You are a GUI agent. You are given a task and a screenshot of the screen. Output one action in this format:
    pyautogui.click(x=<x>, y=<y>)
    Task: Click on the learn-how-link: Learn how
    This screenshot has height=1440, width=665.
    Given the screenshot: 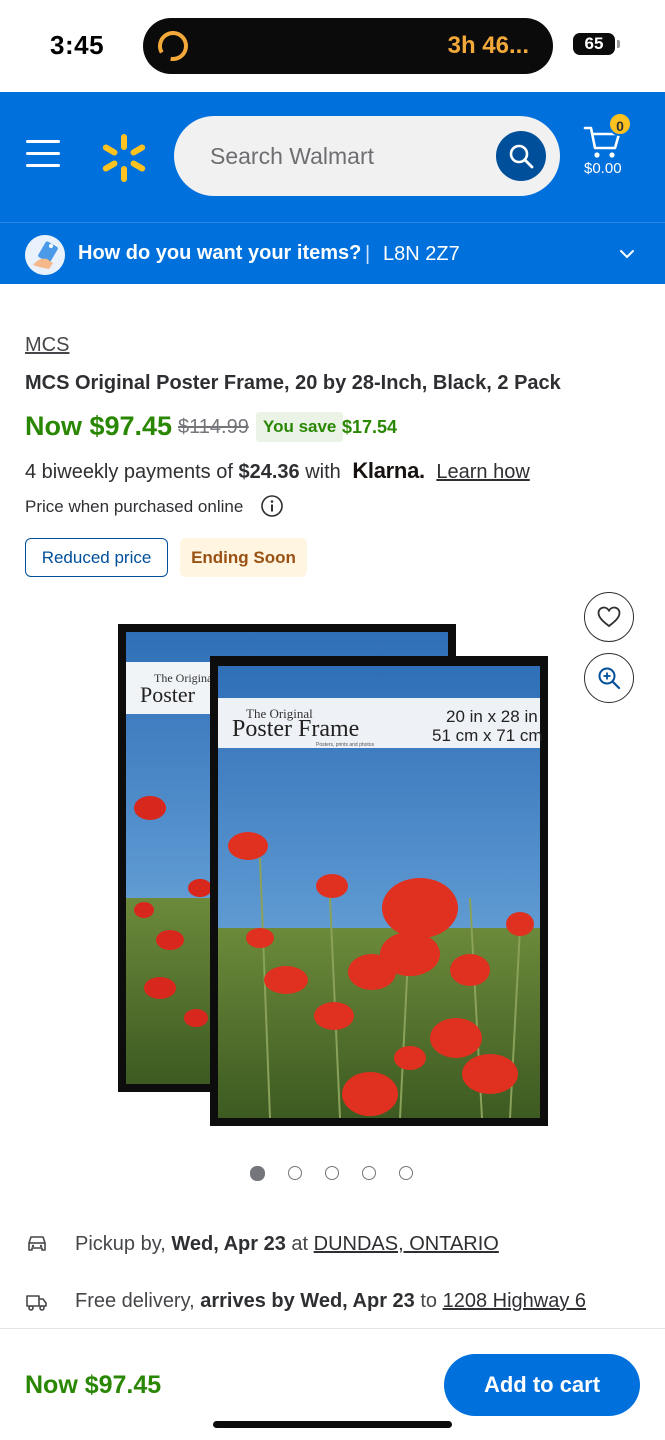 What is the action you would take?
    pyautogui.click(x=482, y=472)
    